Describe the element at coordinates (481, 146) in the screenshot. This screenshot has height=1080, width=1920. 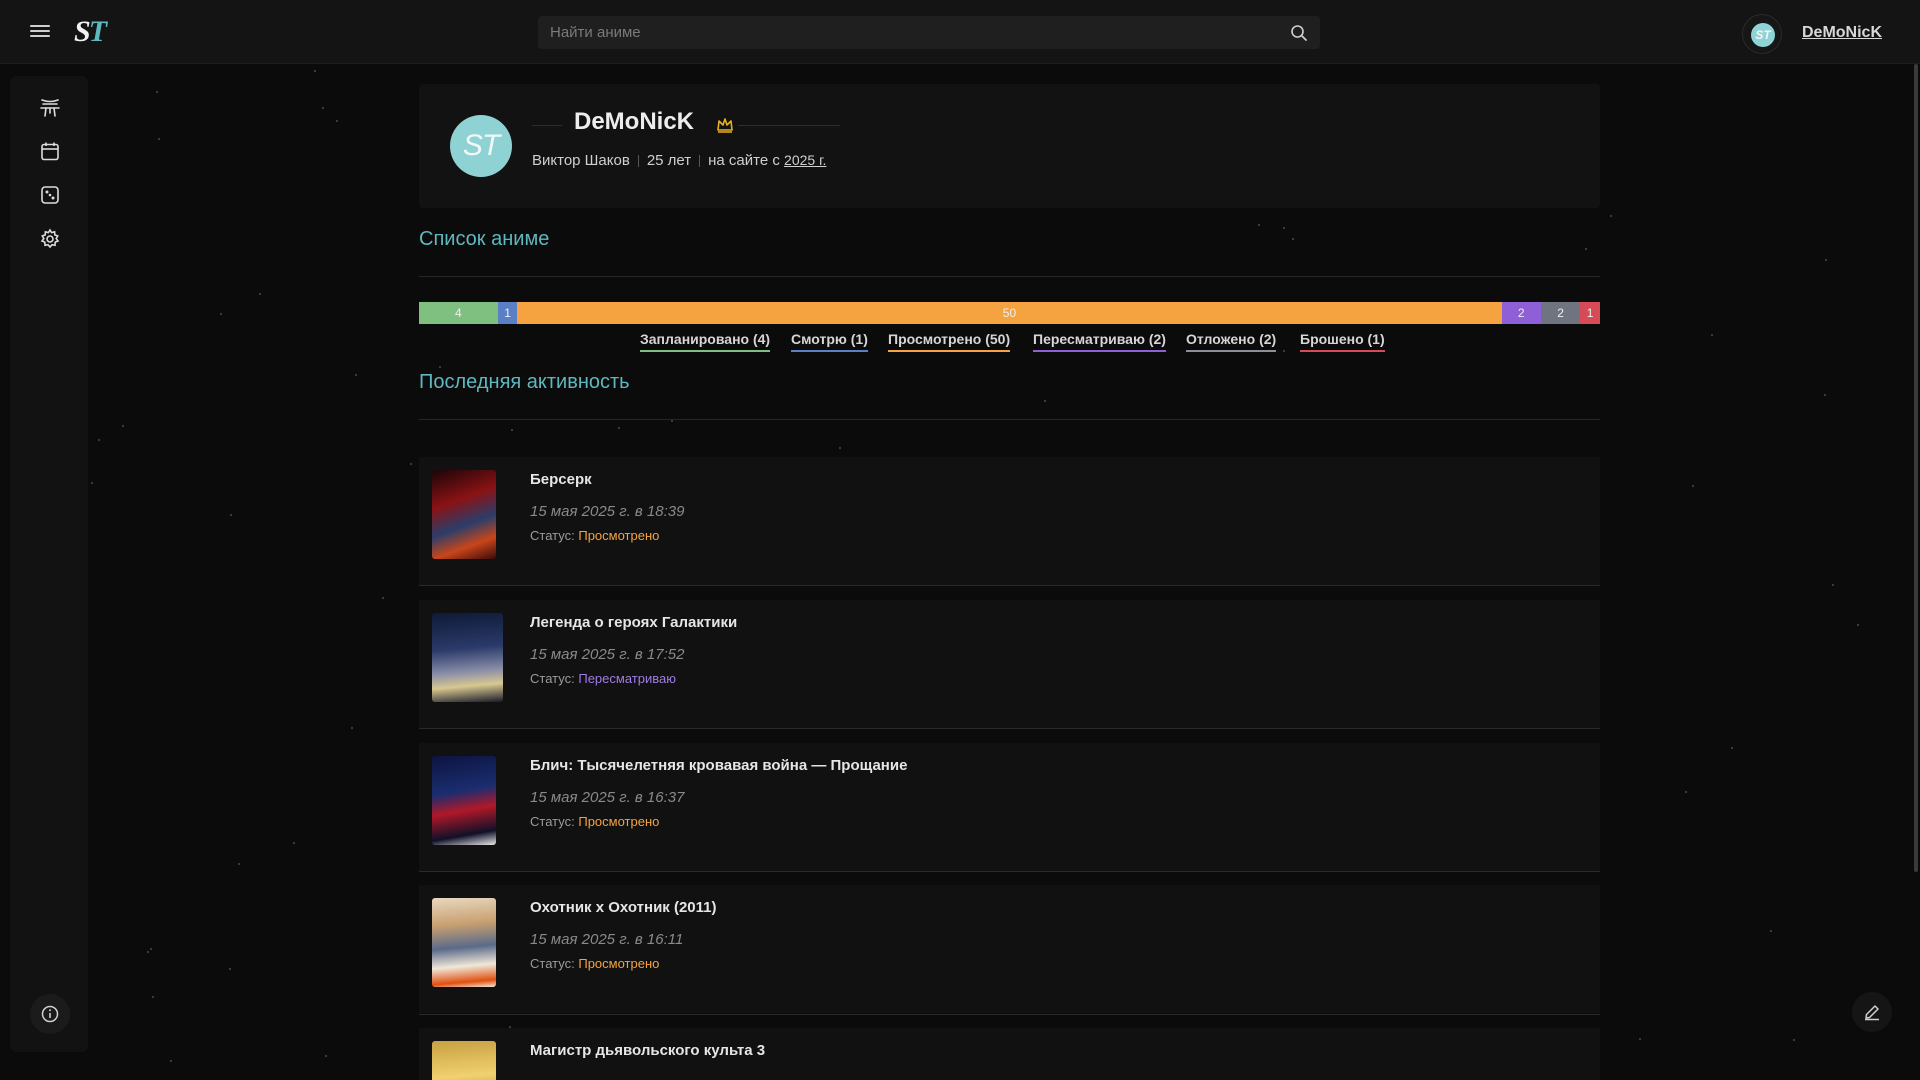
I see `profile-avatar: ST` at that location.